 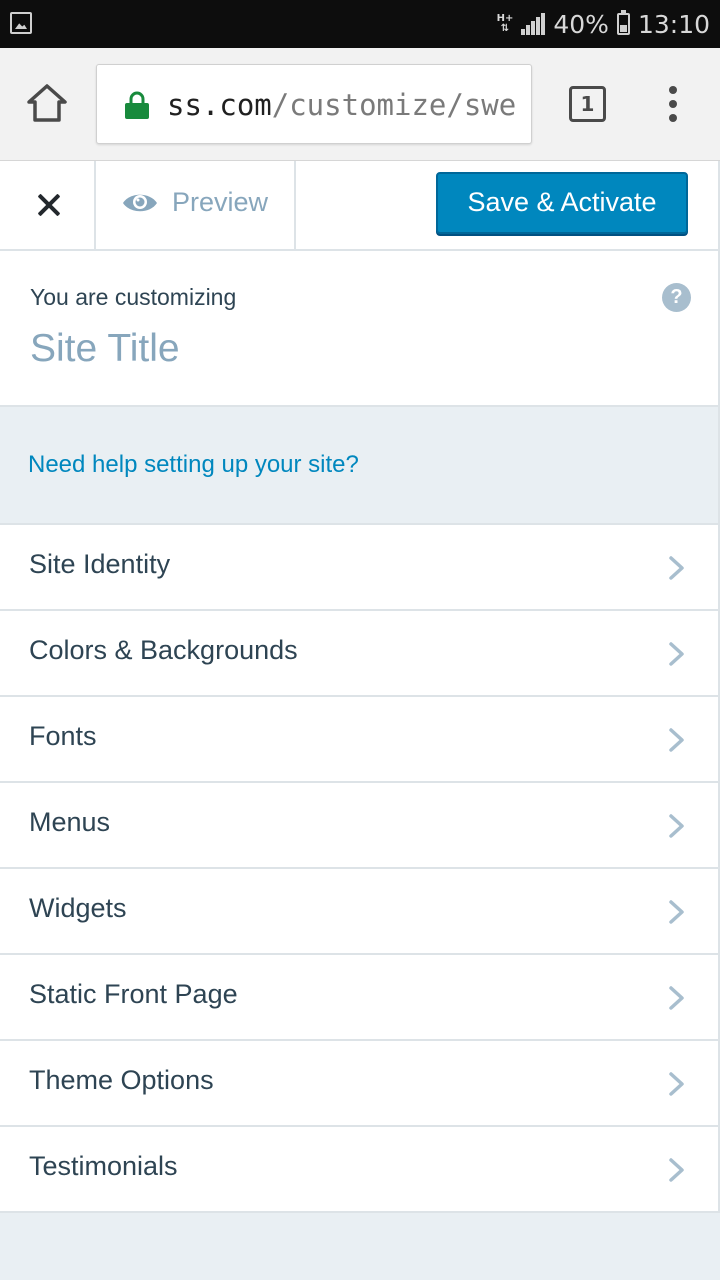 I want to click on tabs-icon: 1, so click(x=587, y=104).